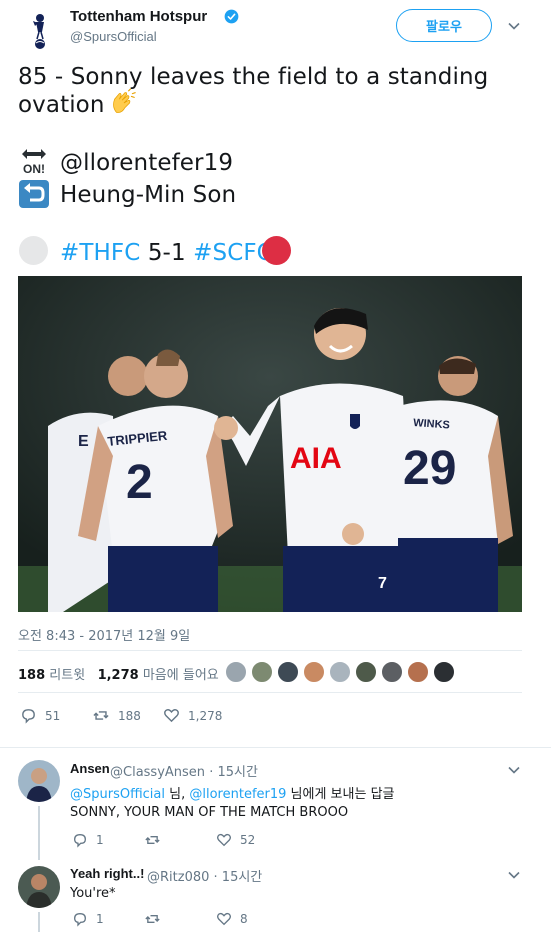 The image size is (551, 932). What do you see at coordinates (33, 250) in the screenshot?
I see `white-circle-icon` at bounding box center [33, 250].